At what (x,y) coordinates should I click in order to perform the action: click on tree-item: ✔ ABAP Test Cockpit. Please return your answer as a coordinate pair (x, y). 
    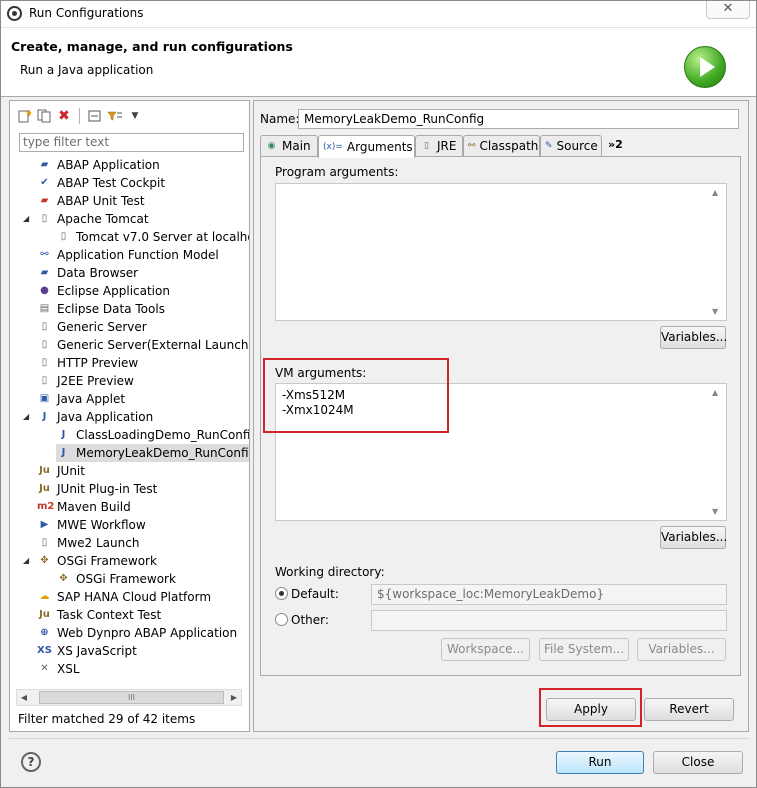
    Looking at the image, I should click on (102, 183).